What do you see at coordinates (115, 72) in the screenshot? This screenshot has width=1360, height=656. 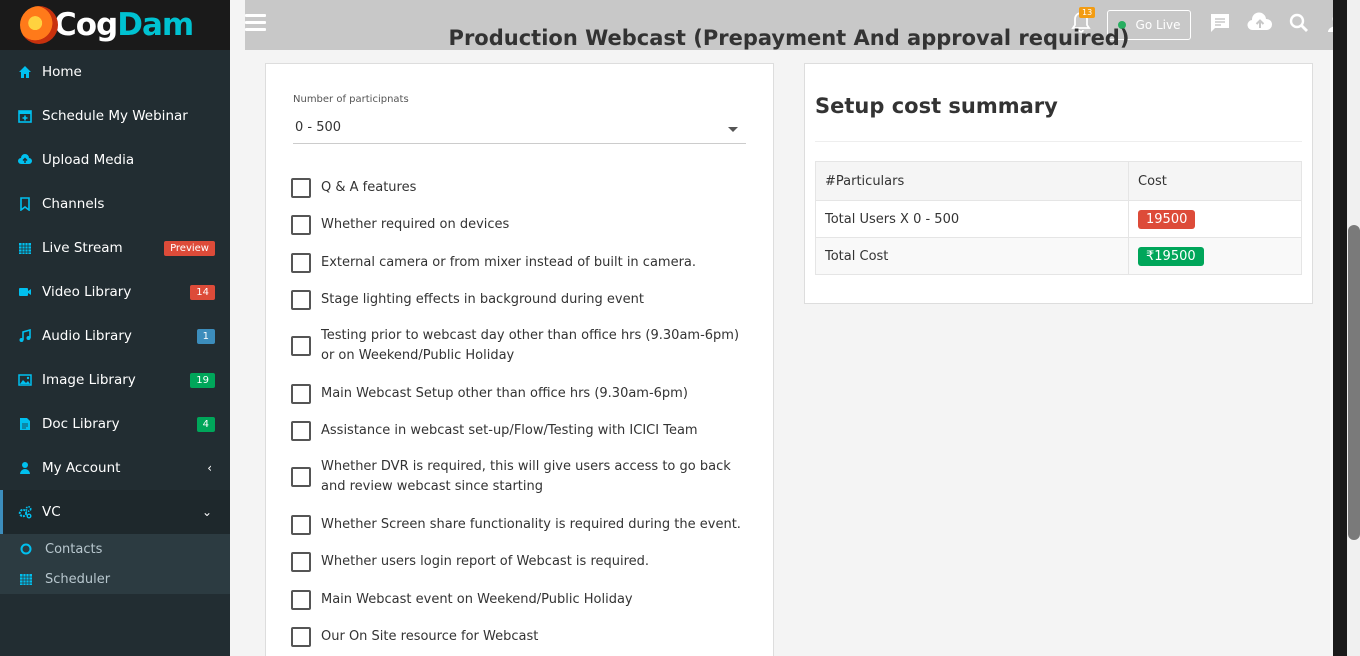 I see `sidebar-item-home: Home` at bounding box center [115, 72].